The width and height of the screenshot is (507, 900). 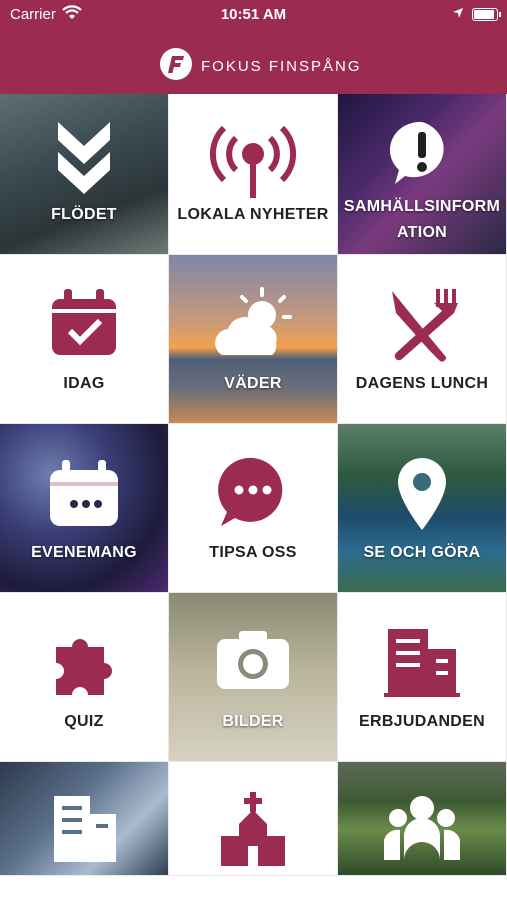 I want to click on tile-label: DAGENS LUNCH, so click(x=422, y=383).